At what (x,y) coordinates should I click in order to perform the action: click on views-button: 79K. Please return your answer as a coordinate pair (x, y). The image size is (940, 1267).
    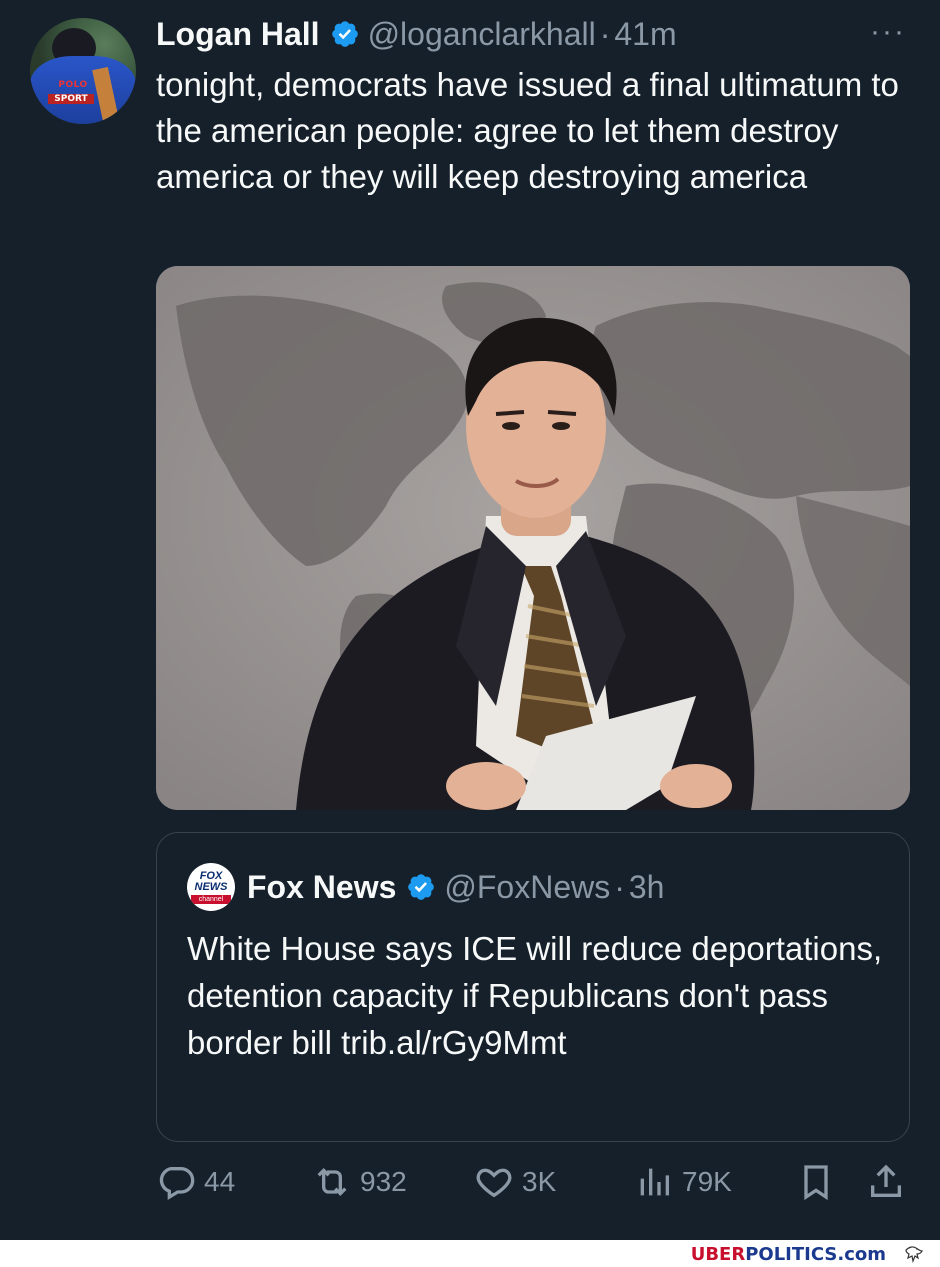
    Looking at the image, I should click on (683, 1182).